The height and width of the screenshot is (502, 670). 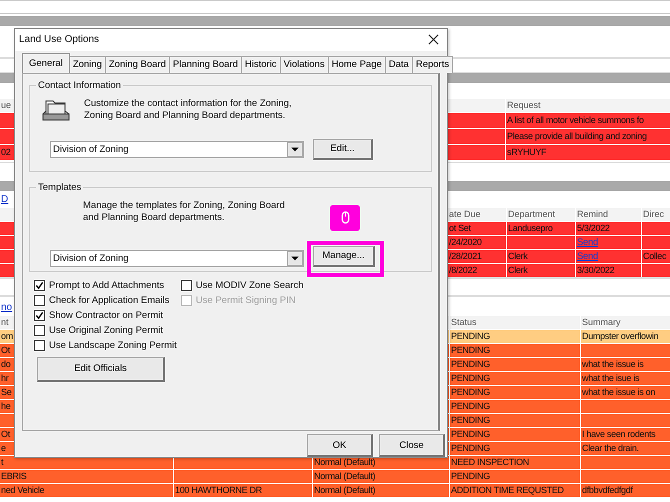 I want to click on table-cell: 100 HAWTHORNE DR, so click(x=243, y=490).